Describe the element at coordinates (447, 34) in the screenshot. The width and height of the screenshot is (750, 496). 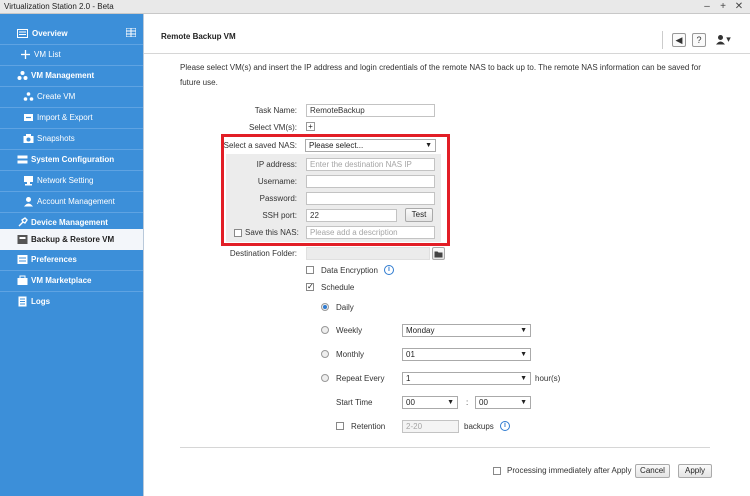
I see `main-header: Remote Backup VM ◀ ? ▾` at that location.